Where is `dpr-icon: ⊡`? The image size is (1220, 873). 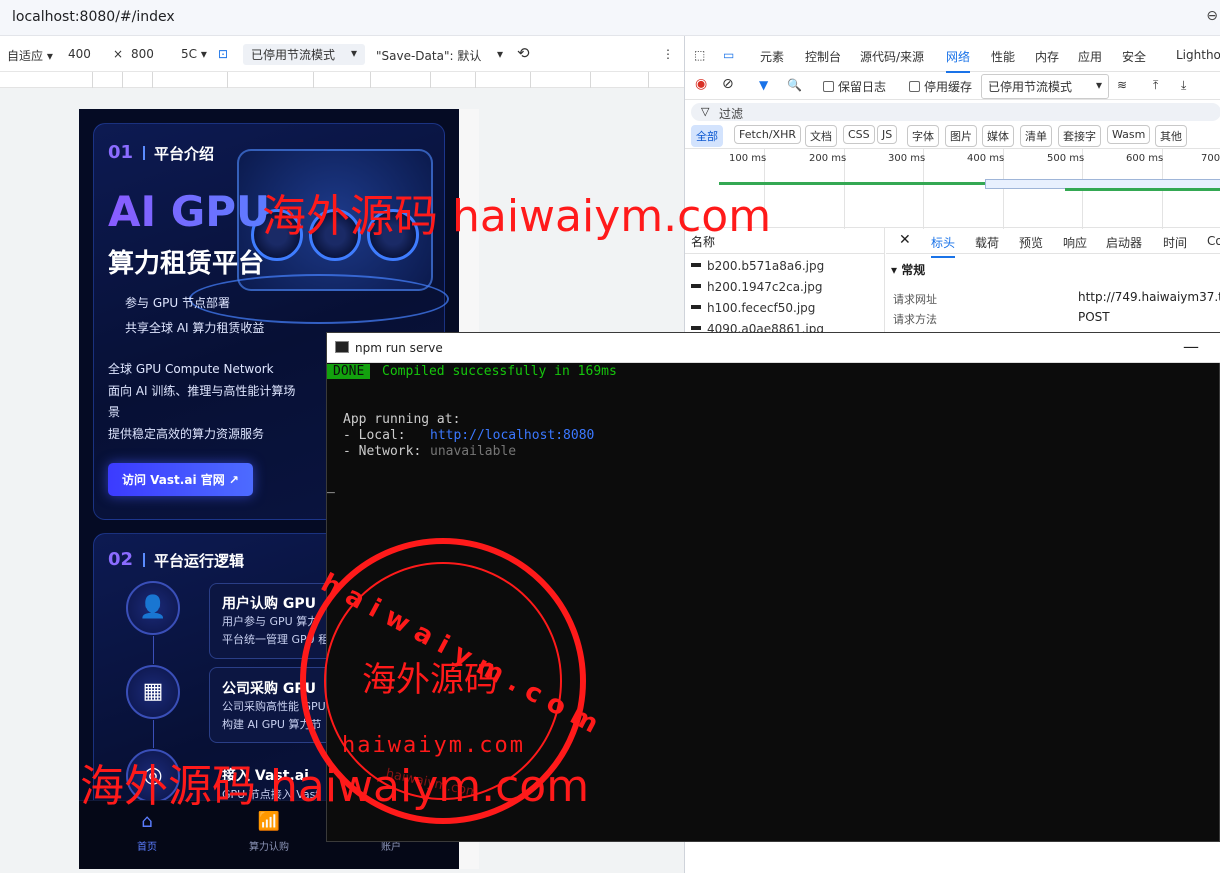
dpr-icon: ⊡ is located at coordinates (223, 54).